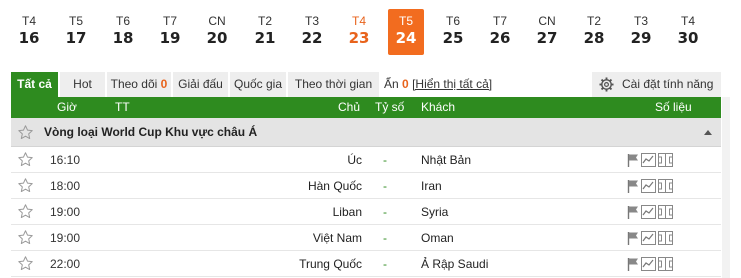 This screenshot has height=278, width=741. I want to click on match-row: 19:00 Việt Nam - Oman, so click(366, 238).